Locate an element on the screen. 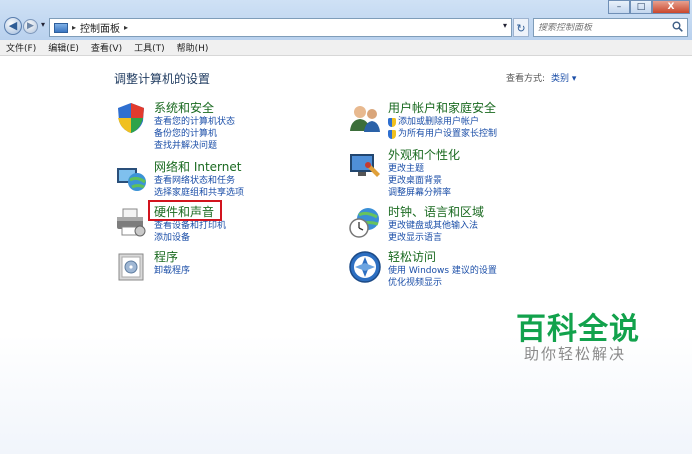 The height and width of the screenshot is (454, 692). category-network-internet: 网络和 Internet 查看网络状态和任务 选择家庭组和共享选项 is located at coordinates (179, 179).